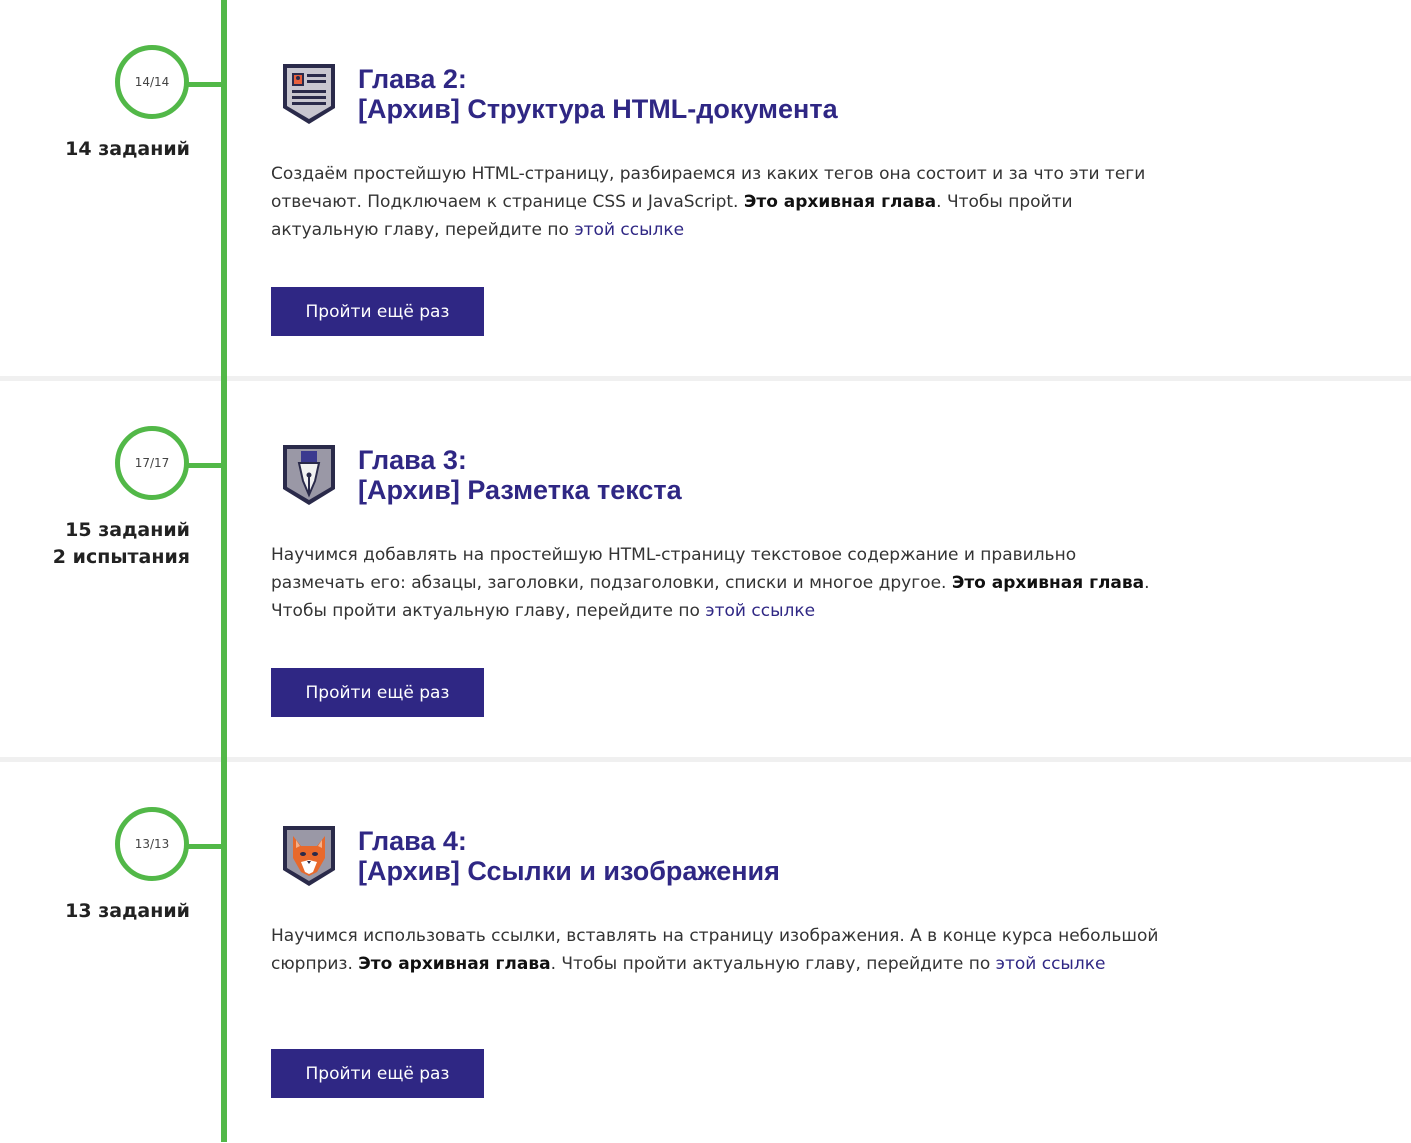 The image size is (1411, 1143). I want to click on chapter-name: [Архив] Разметка текста, so click(520, 490).